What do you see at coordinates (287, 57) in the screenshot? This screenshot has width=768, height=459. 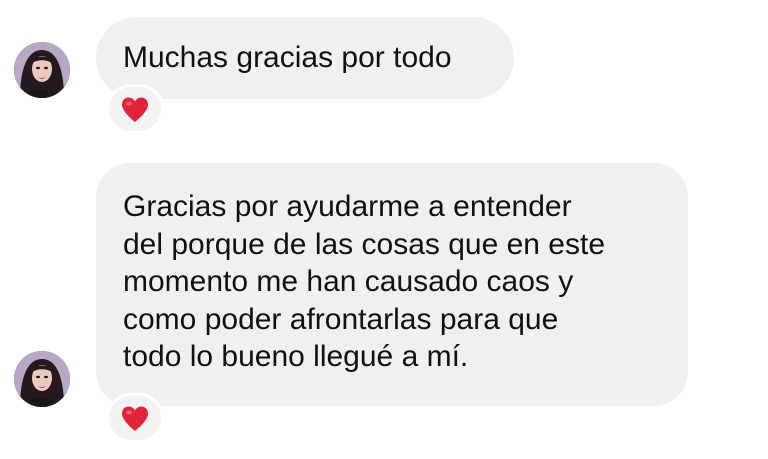 I see `message-text: Muchas gracias por todo` at bounding box center [287, 57].